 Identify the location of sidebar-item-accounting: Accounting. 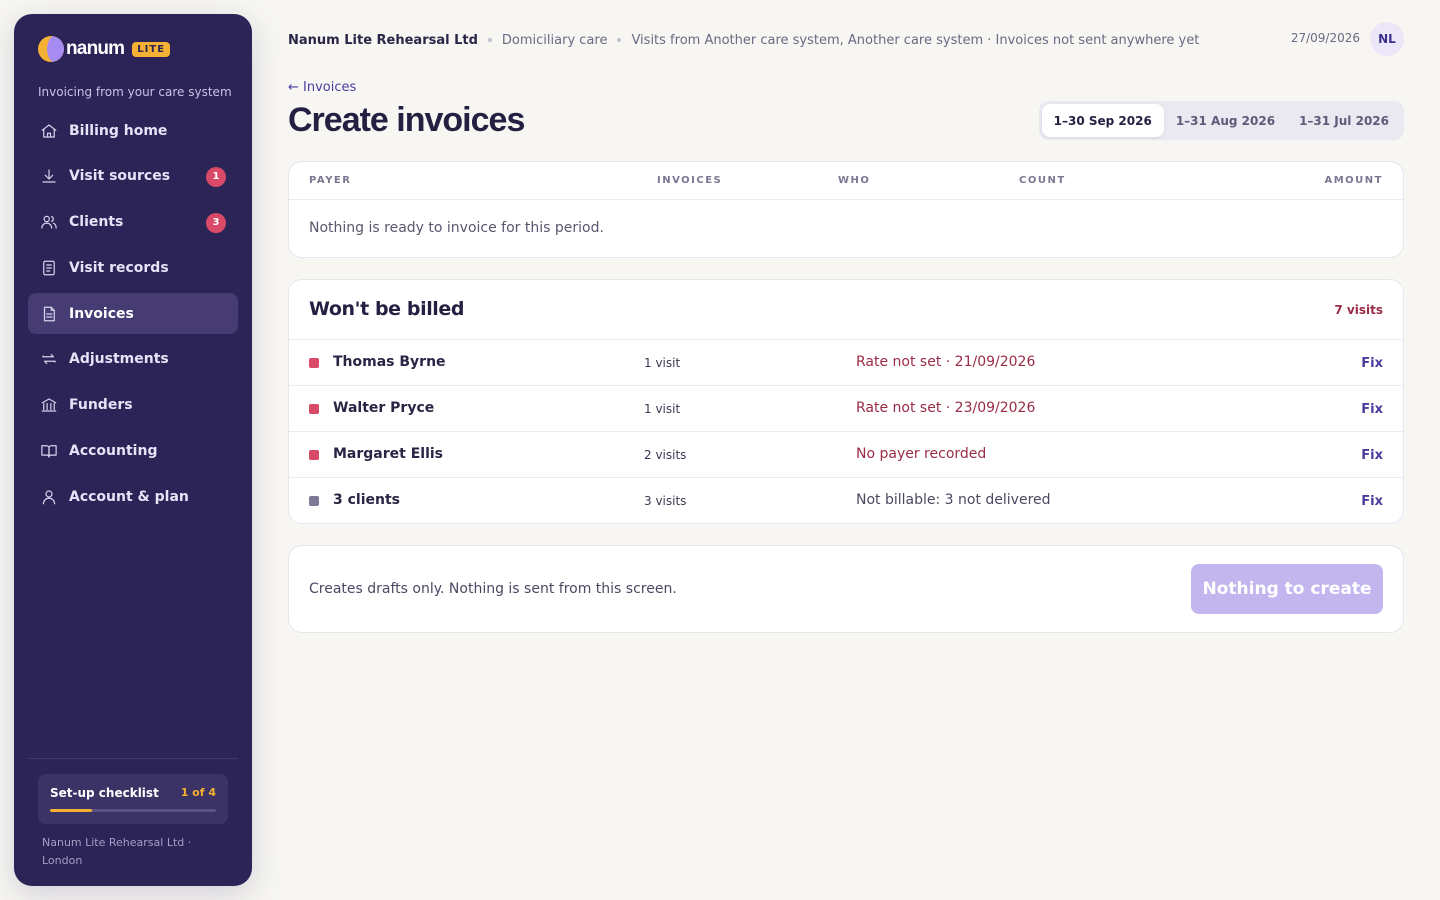
(133, 451).